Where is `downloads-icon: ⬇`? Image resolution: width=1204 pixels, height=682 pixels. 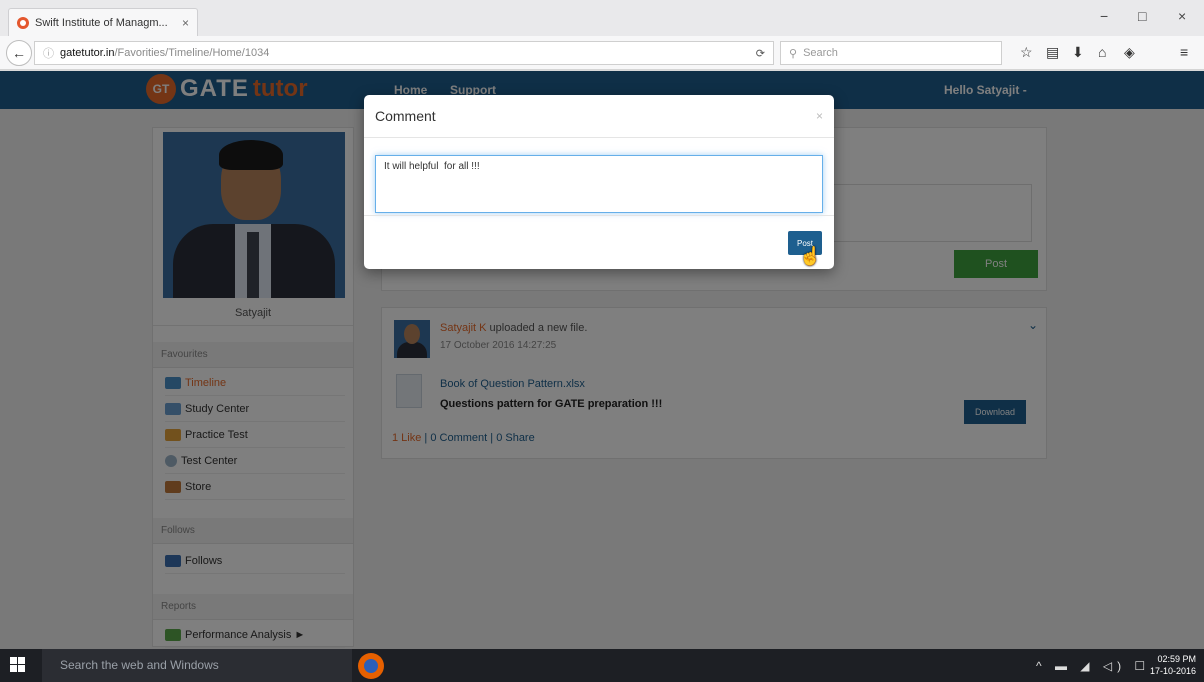
downloads-icon: ⬇ is located at coordinates (1078, 52).